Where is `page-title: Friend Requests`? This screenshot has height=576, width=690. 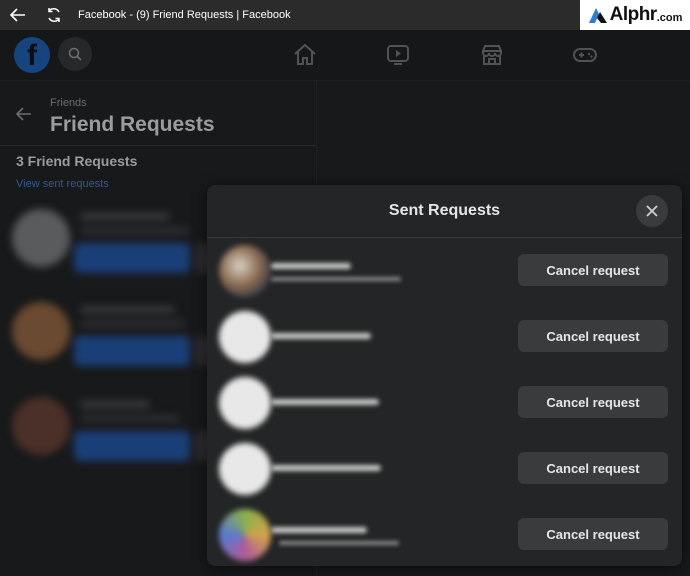 page-title: Friend Requests is located at coordinates (132, 124).